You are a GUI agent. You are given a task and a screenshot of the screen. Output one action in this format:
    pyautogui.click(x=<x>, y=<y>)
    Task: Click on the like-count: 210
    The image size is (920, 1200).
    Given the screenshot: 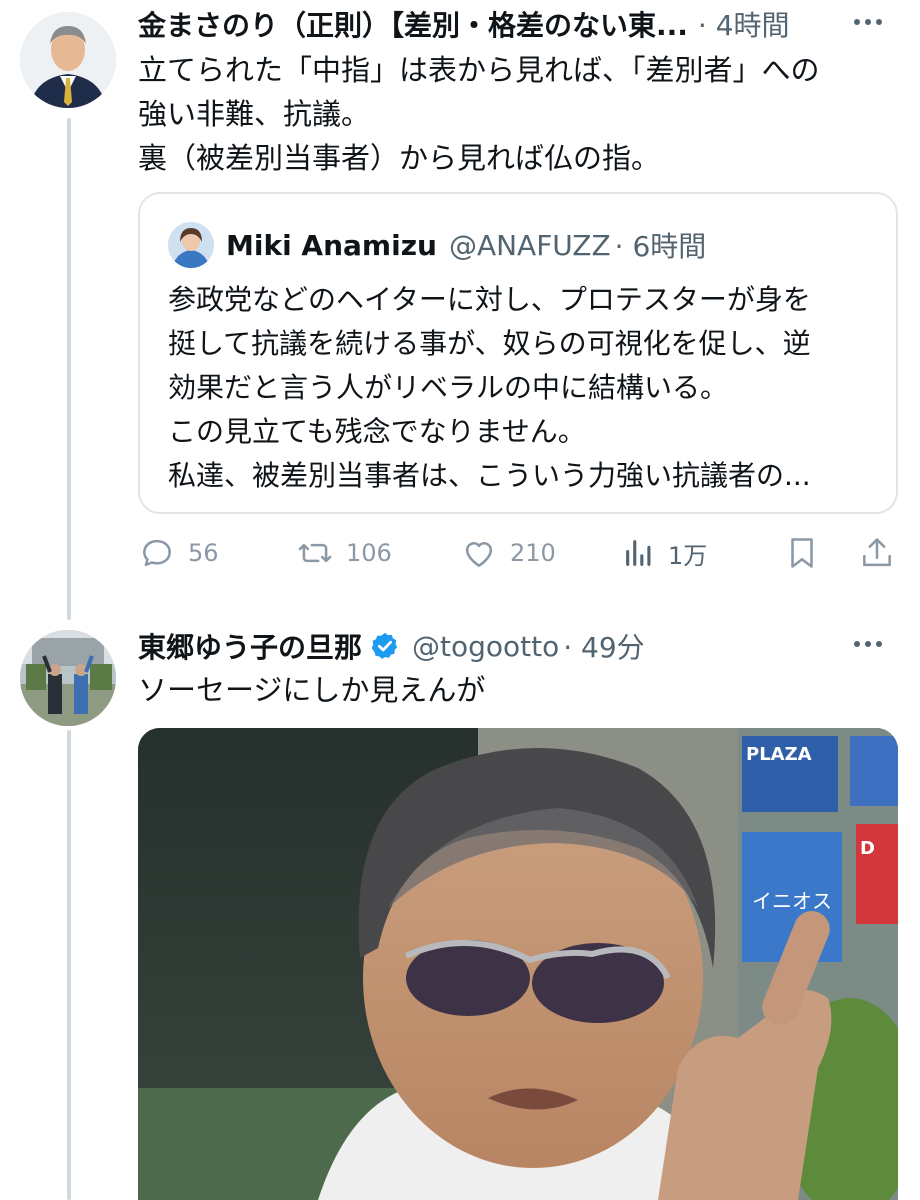 What is the action you would take?
    pyautogui.click(x=533, y=553)
    